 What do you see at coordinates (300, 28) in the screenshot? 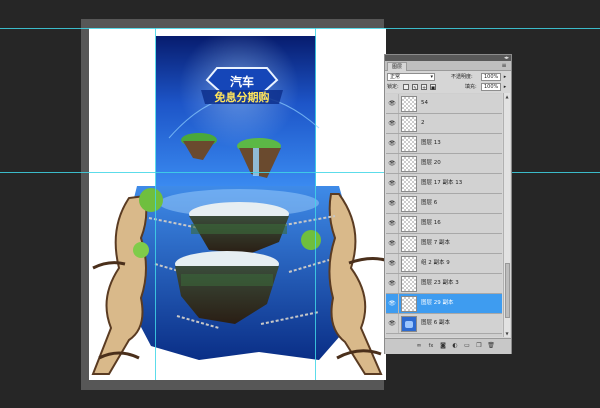
I see `guide-horizontal` at bounding box center [300, 28].